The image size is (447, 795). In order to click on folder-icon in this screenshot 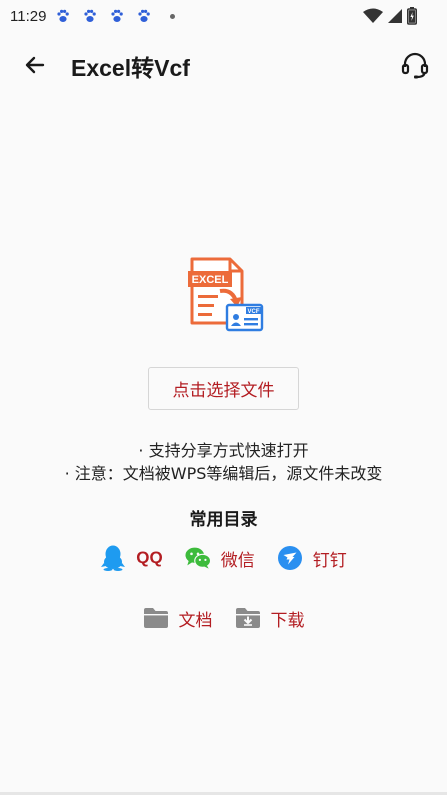, I will do `click(156, 618)`.